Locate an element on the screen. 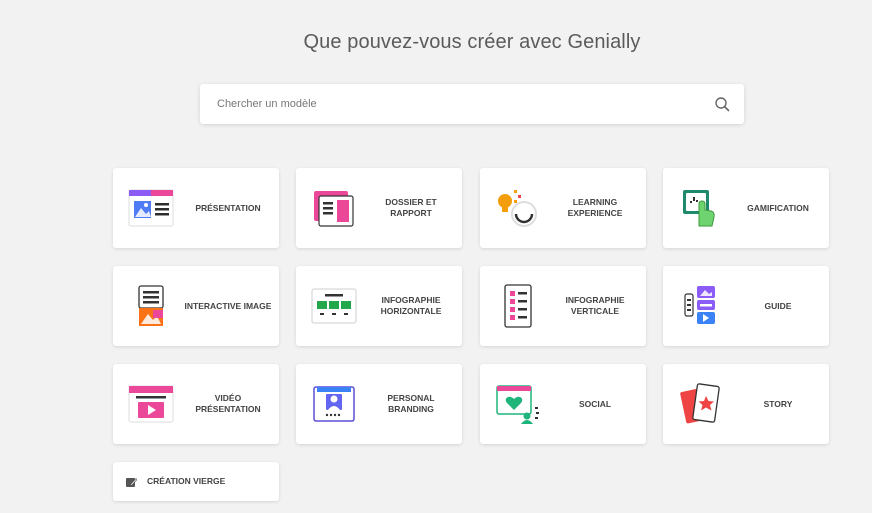  gamification-icon is located at coordinates (699, 208).